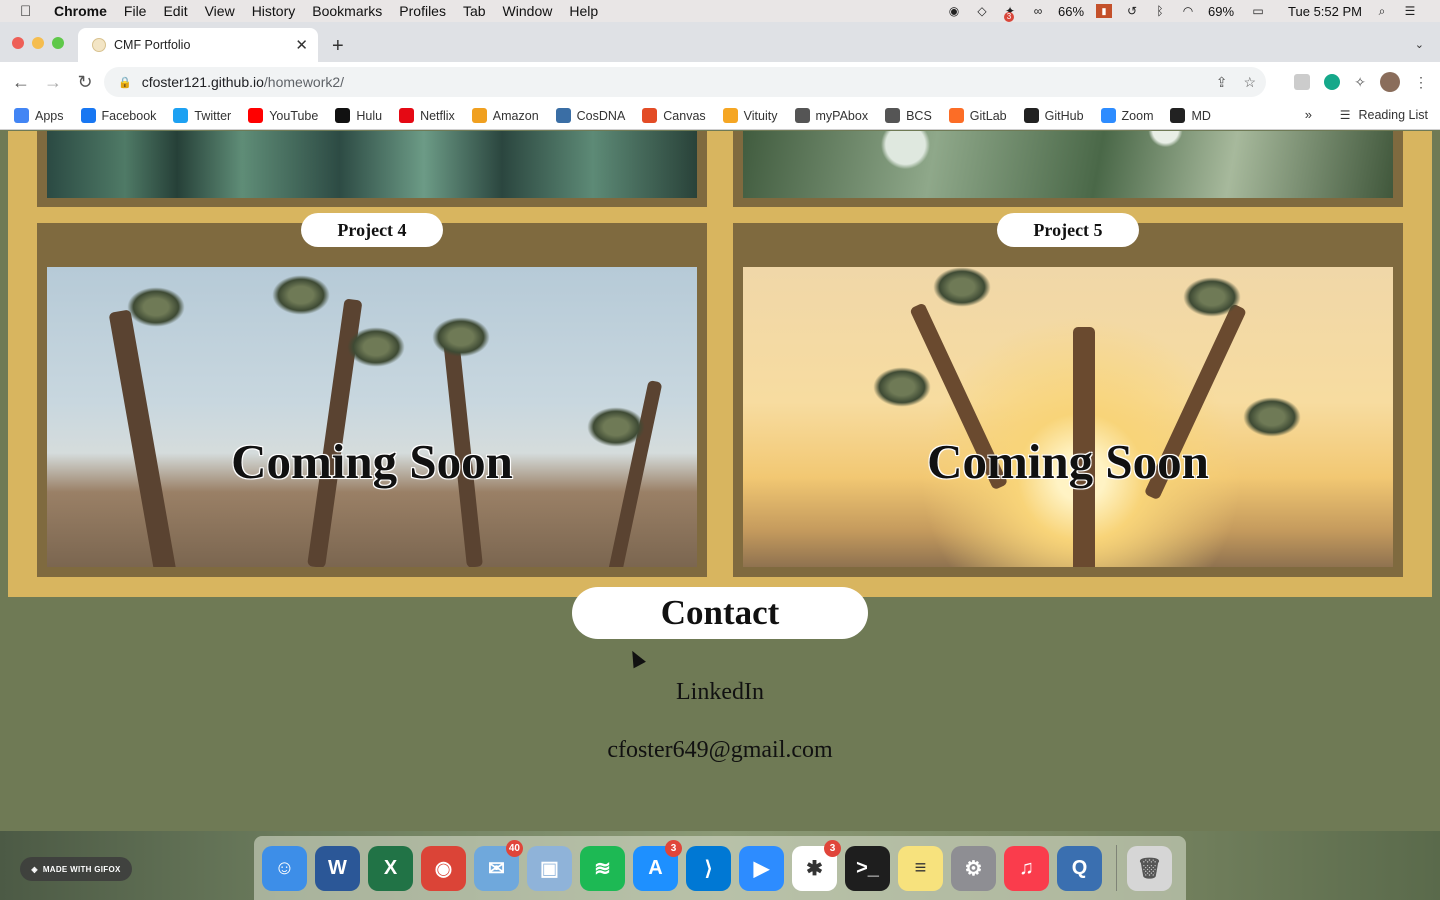 The image size is (1440, 900). Describe the element at coordinates (973, 868) in the screenshot. I see `system-preferences-icon: ⚙` at that location.